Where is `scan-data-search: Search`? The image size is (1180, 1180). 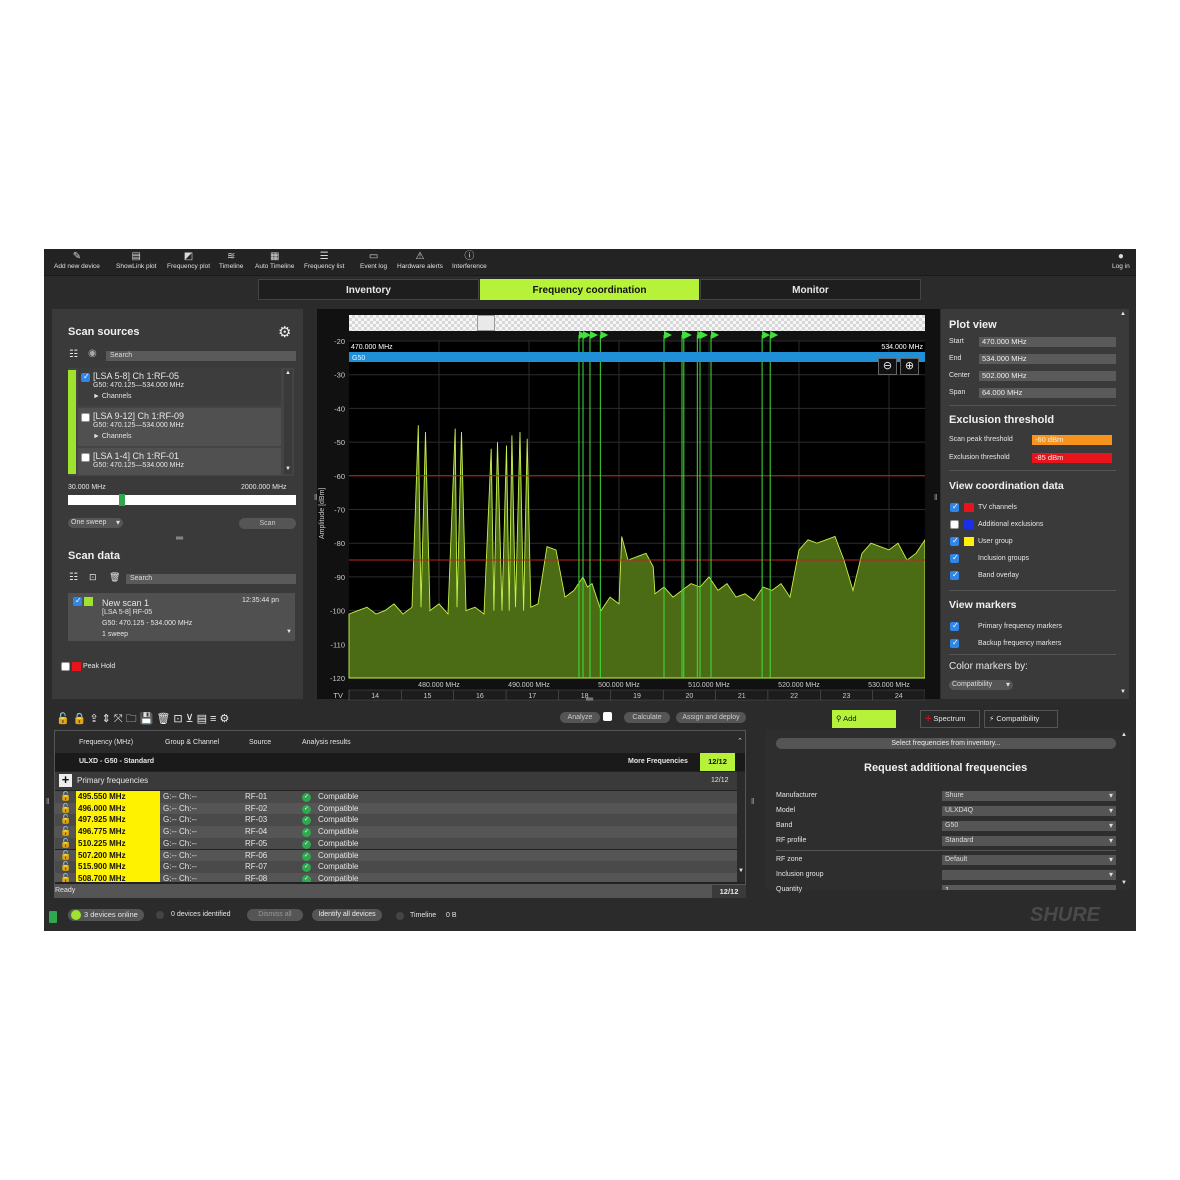
scan-data-search: Search is located at coordinates (211, 579).